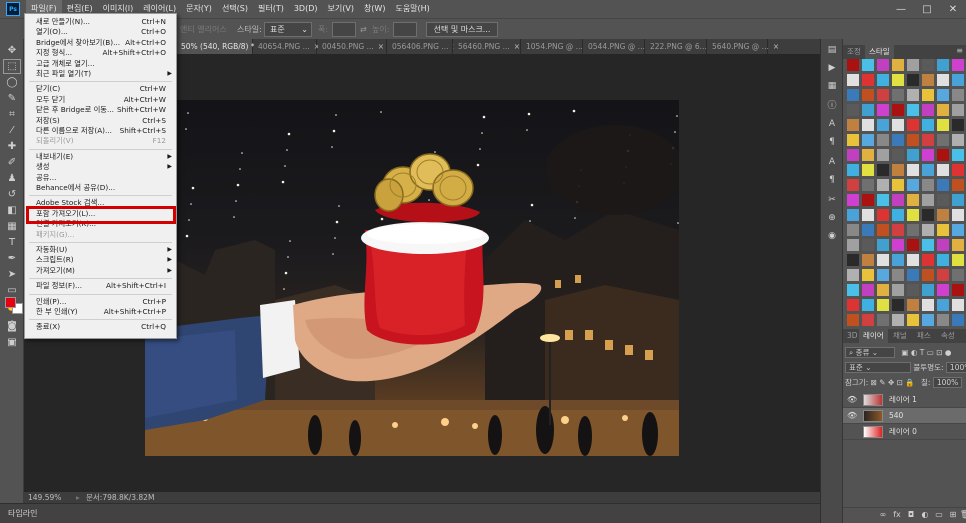  I want to click on eraser-tool-icon: ◧, so click(12, 210).